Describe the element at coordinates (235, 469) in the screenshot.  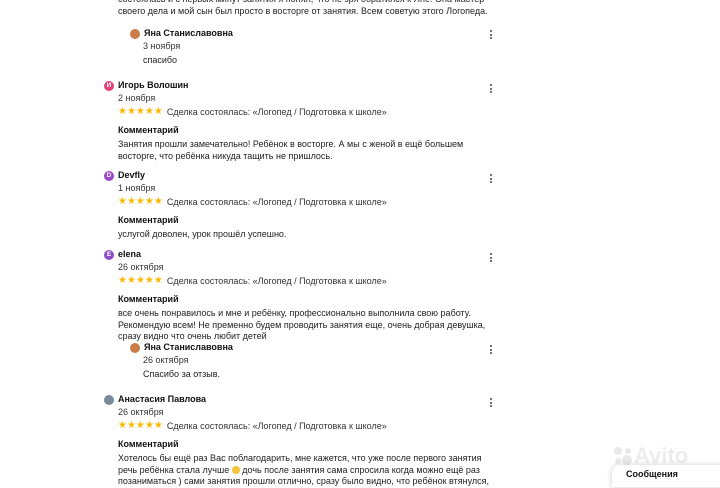
I see `smile-emoji-icon` at that location.